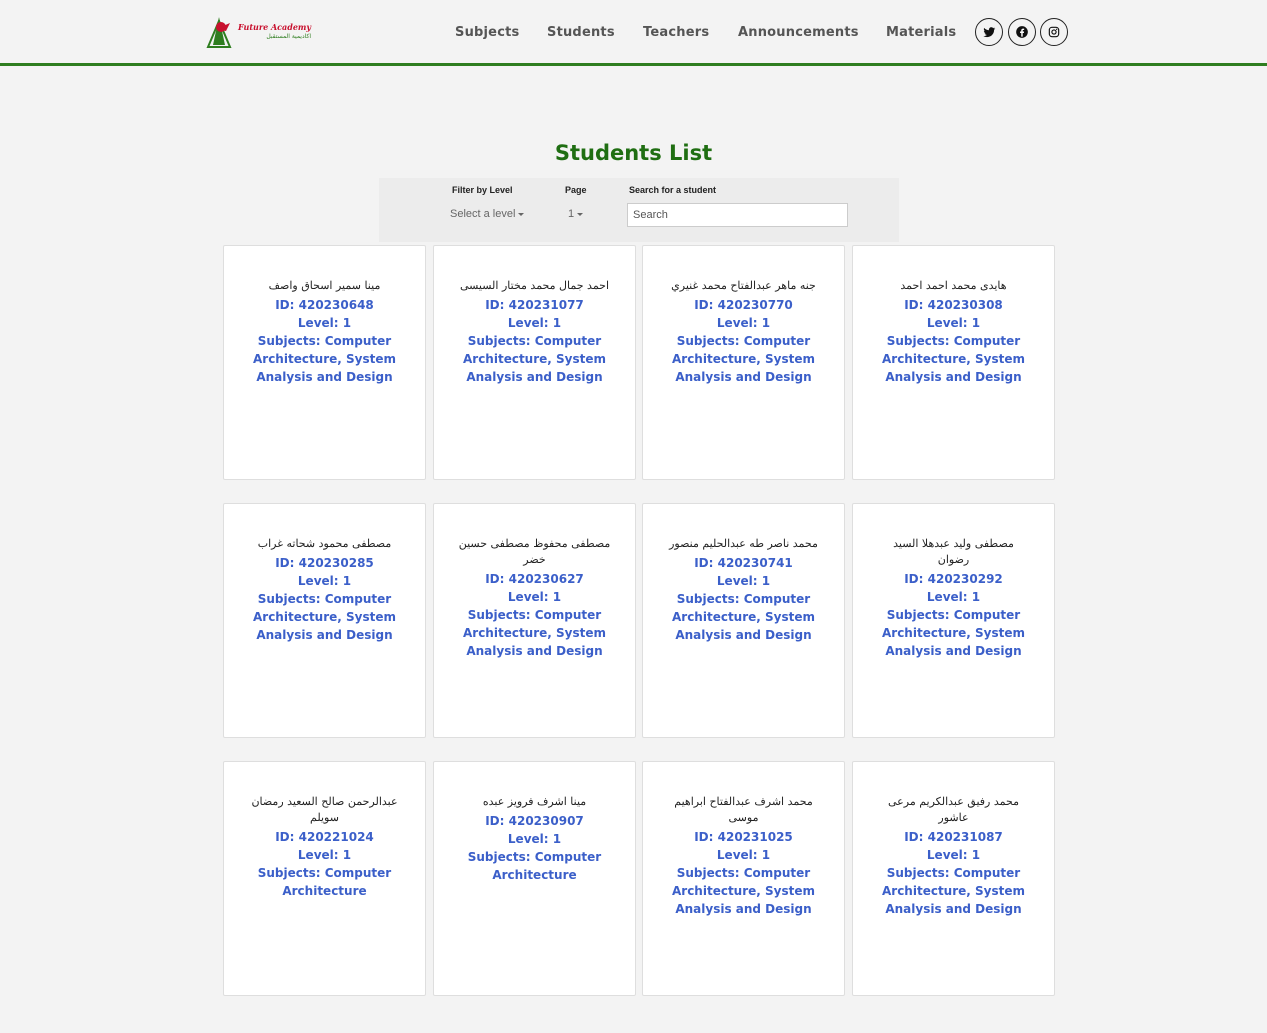  Describe the element at coordinates (743, 543) in the screenshot. I see `student-name: محمد ناصر طه عبدالحليم منصور` at that location.